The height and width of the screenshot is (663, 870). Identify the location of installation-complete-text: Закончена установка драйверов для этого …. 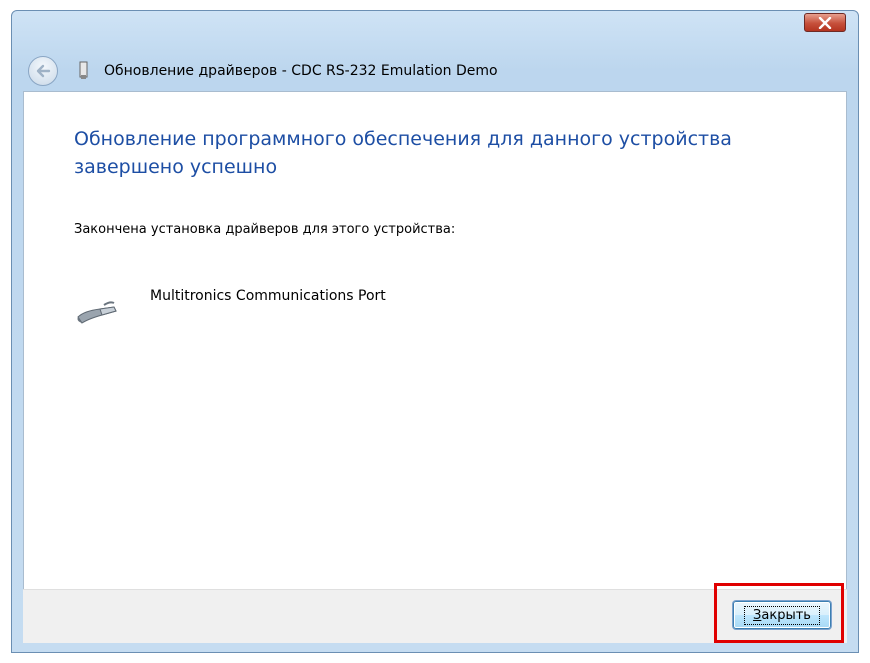
(265, 229).